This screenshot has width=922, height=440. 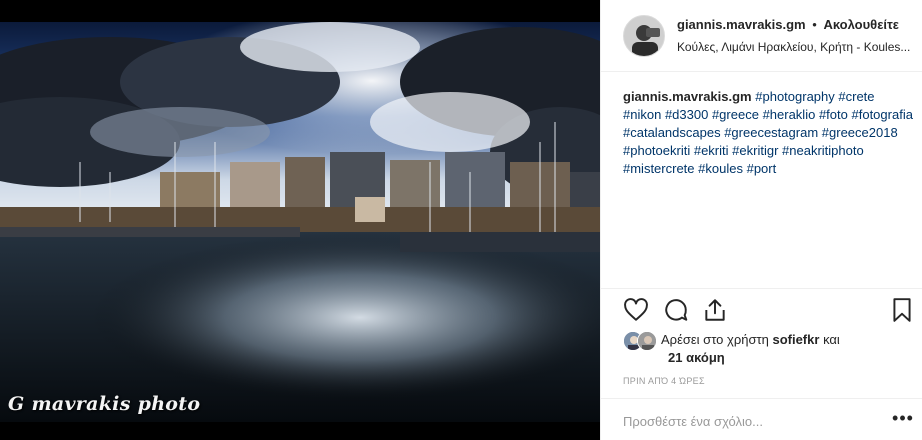 I want to click on likes-line: Αρέσει στο χρήστη sofiefkr και, so click(x=750, y=340).